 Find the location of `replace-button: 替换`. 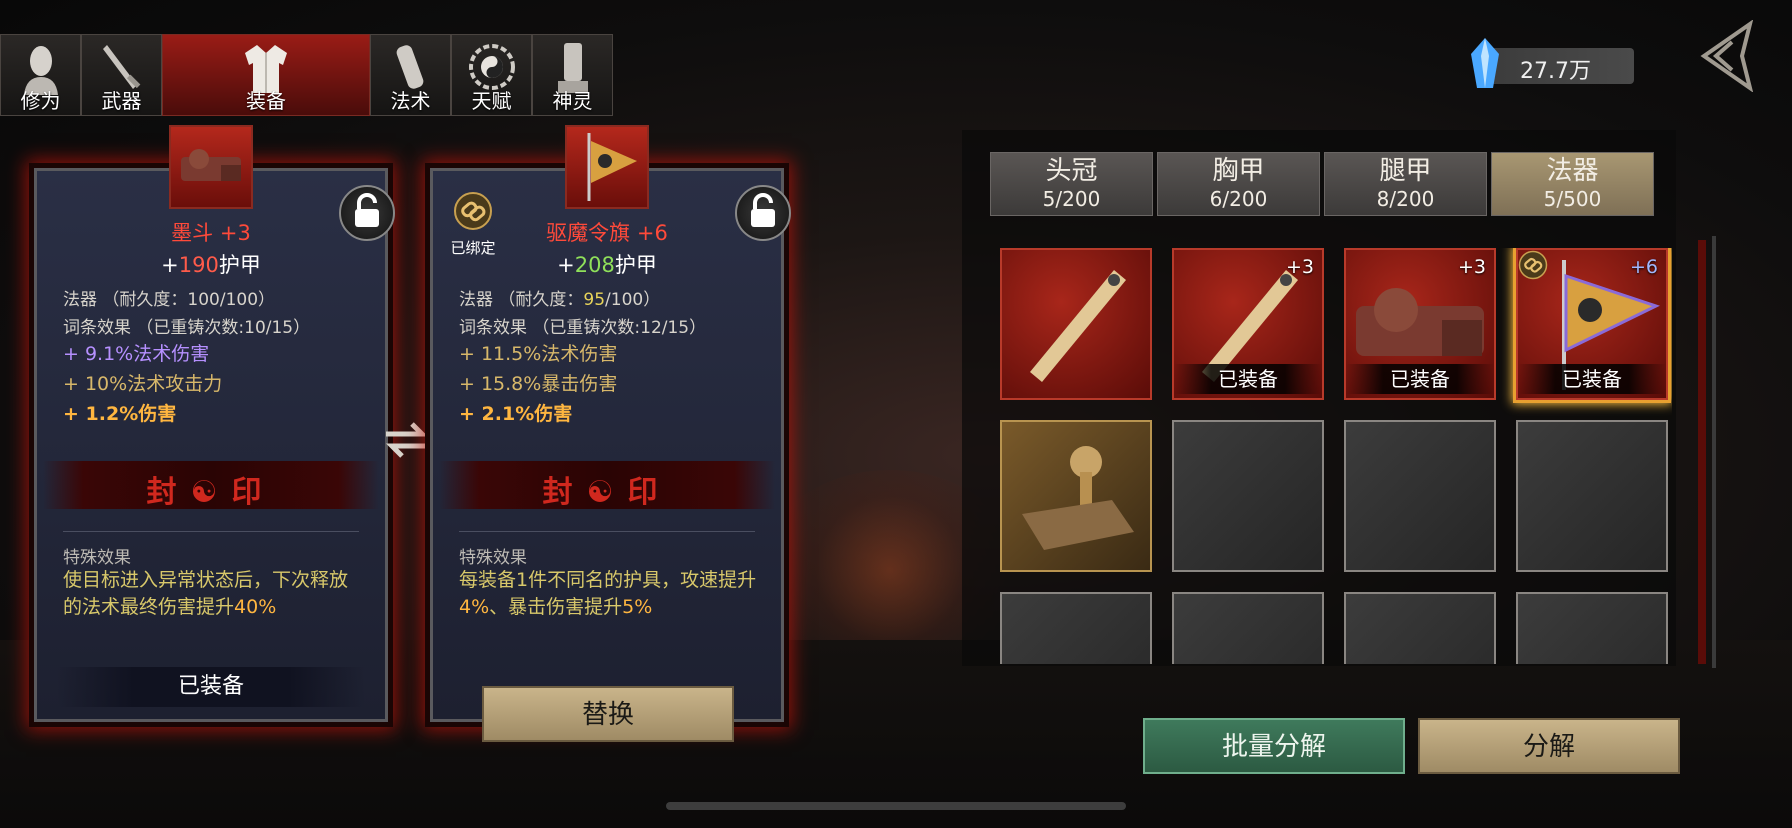

replace-button: 替换 is located at coordinates (608, 714).